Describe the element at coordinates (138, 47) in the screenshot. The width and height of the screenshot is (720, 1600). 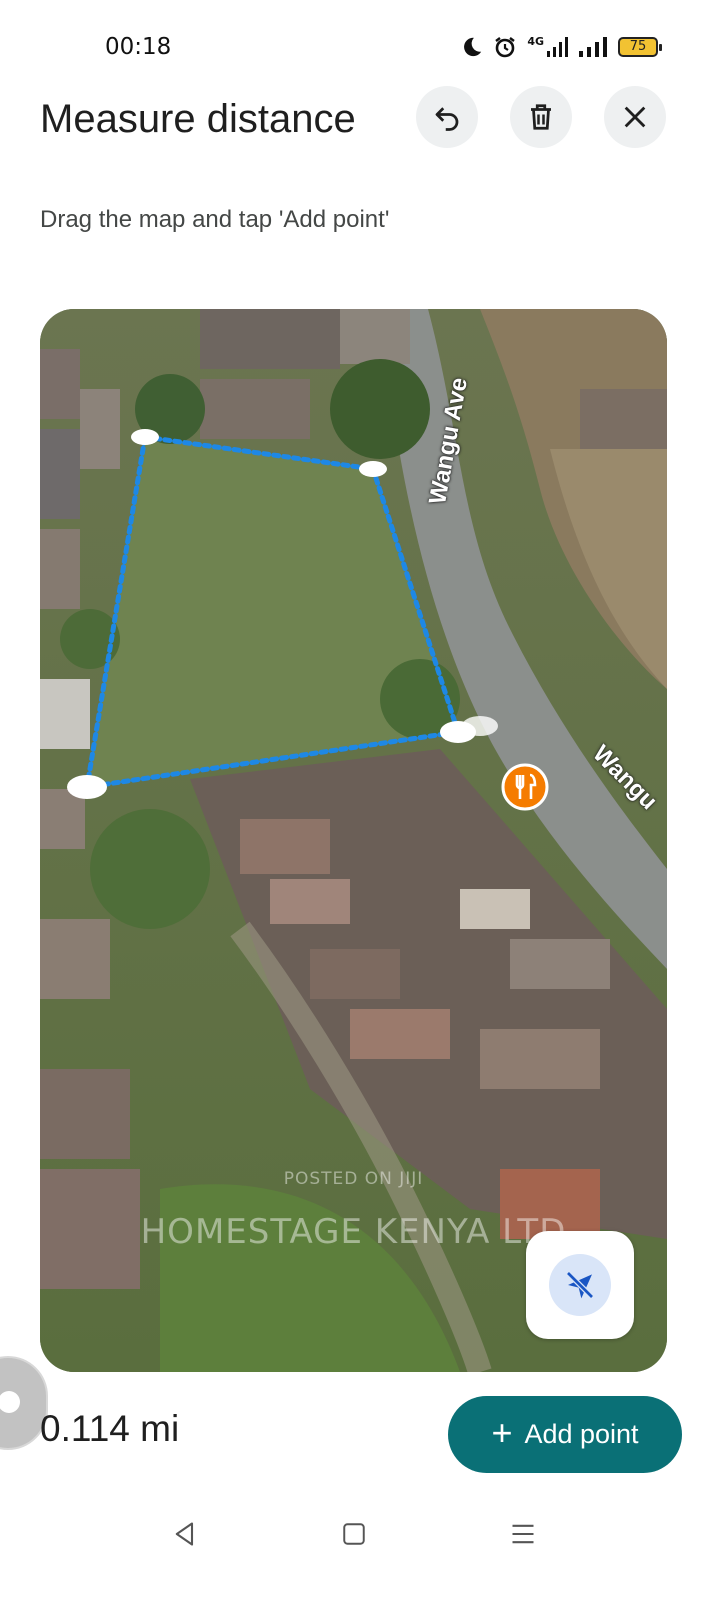
I see `status-time: 00:18` at that location.